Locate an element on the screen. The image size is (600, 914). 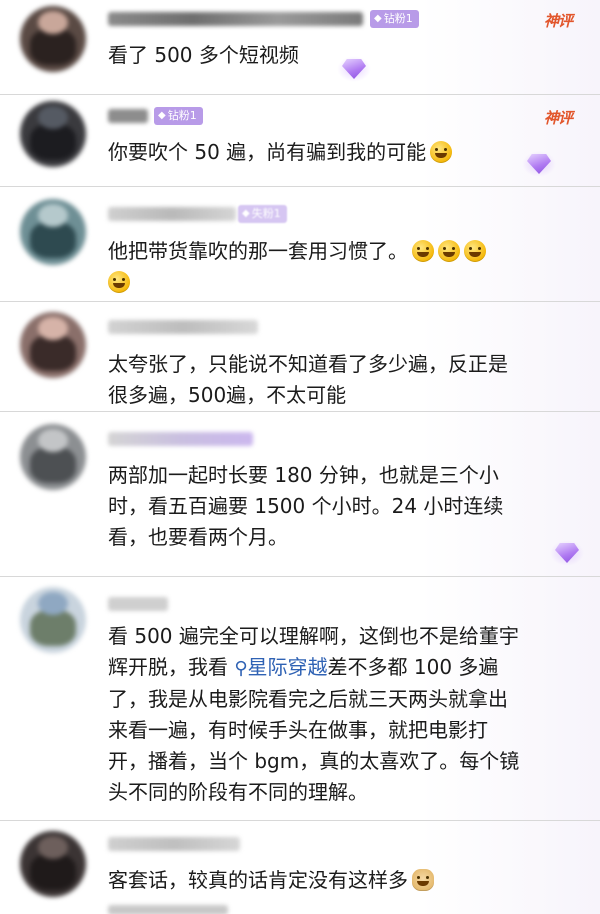
comment-text-content: 客套话，较真的话肯定没有这样多 is located at coordinates (258, 880).